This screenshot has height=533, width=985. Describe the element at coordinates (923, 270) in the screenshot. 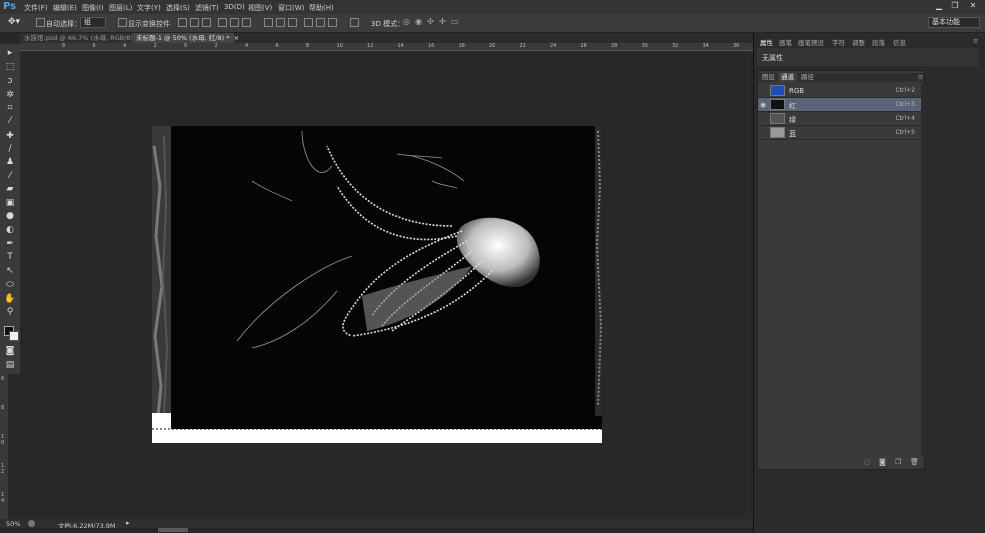

I see `channels-scrollbar` at that location.